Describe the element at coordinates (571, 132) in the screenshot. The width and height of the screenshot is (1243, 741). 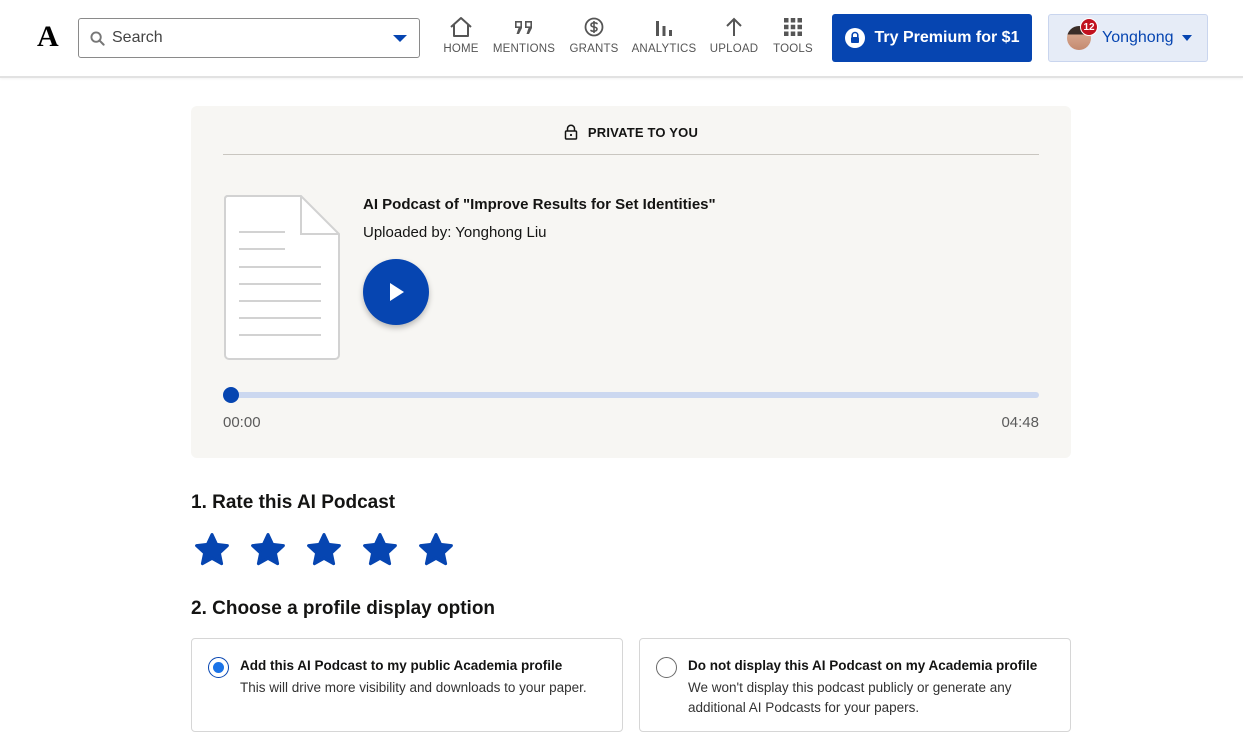
I see `padlock-icon` at that location.